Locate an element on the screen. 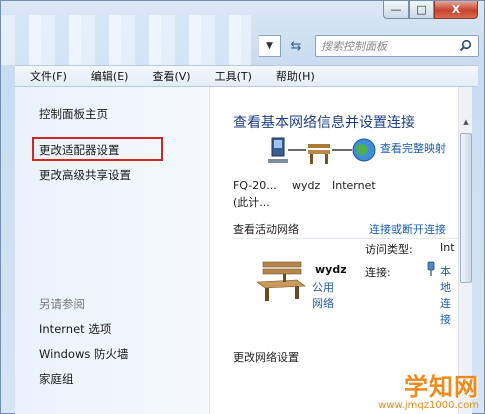  caption-buttons: — □ X is located at coordinates (430, 10).